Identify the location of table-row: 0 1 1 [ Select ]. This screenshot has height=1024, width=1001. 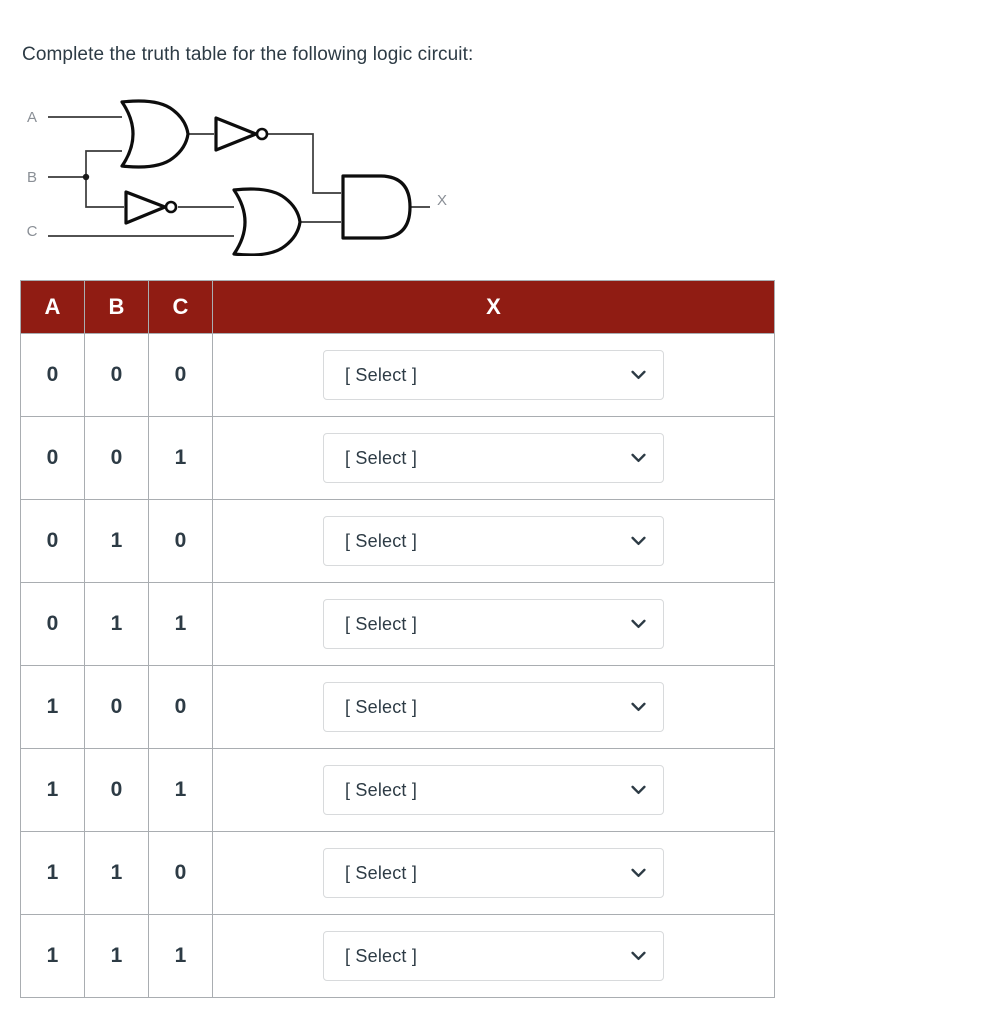
(397, 624).